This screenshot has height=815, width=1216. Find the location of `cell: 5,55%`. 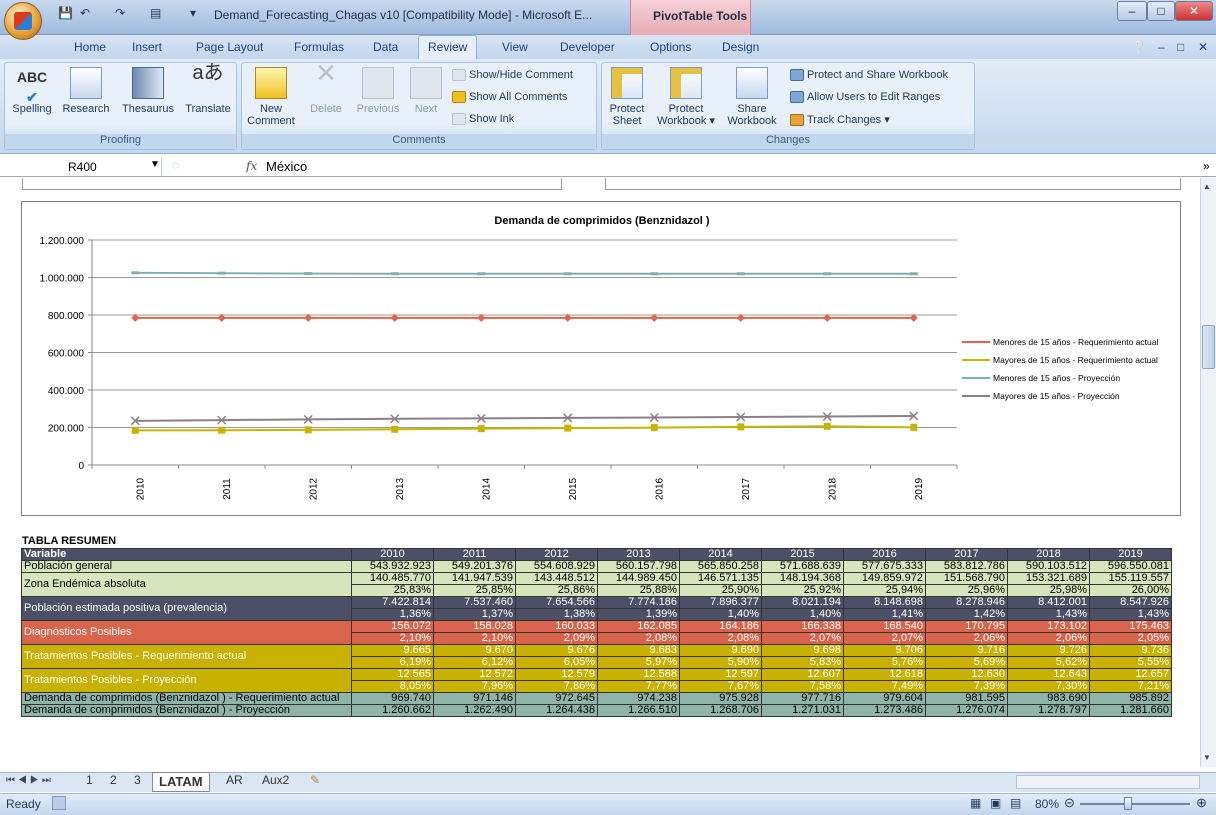

cell: 5,55% is located at coordinates (1130, 662).